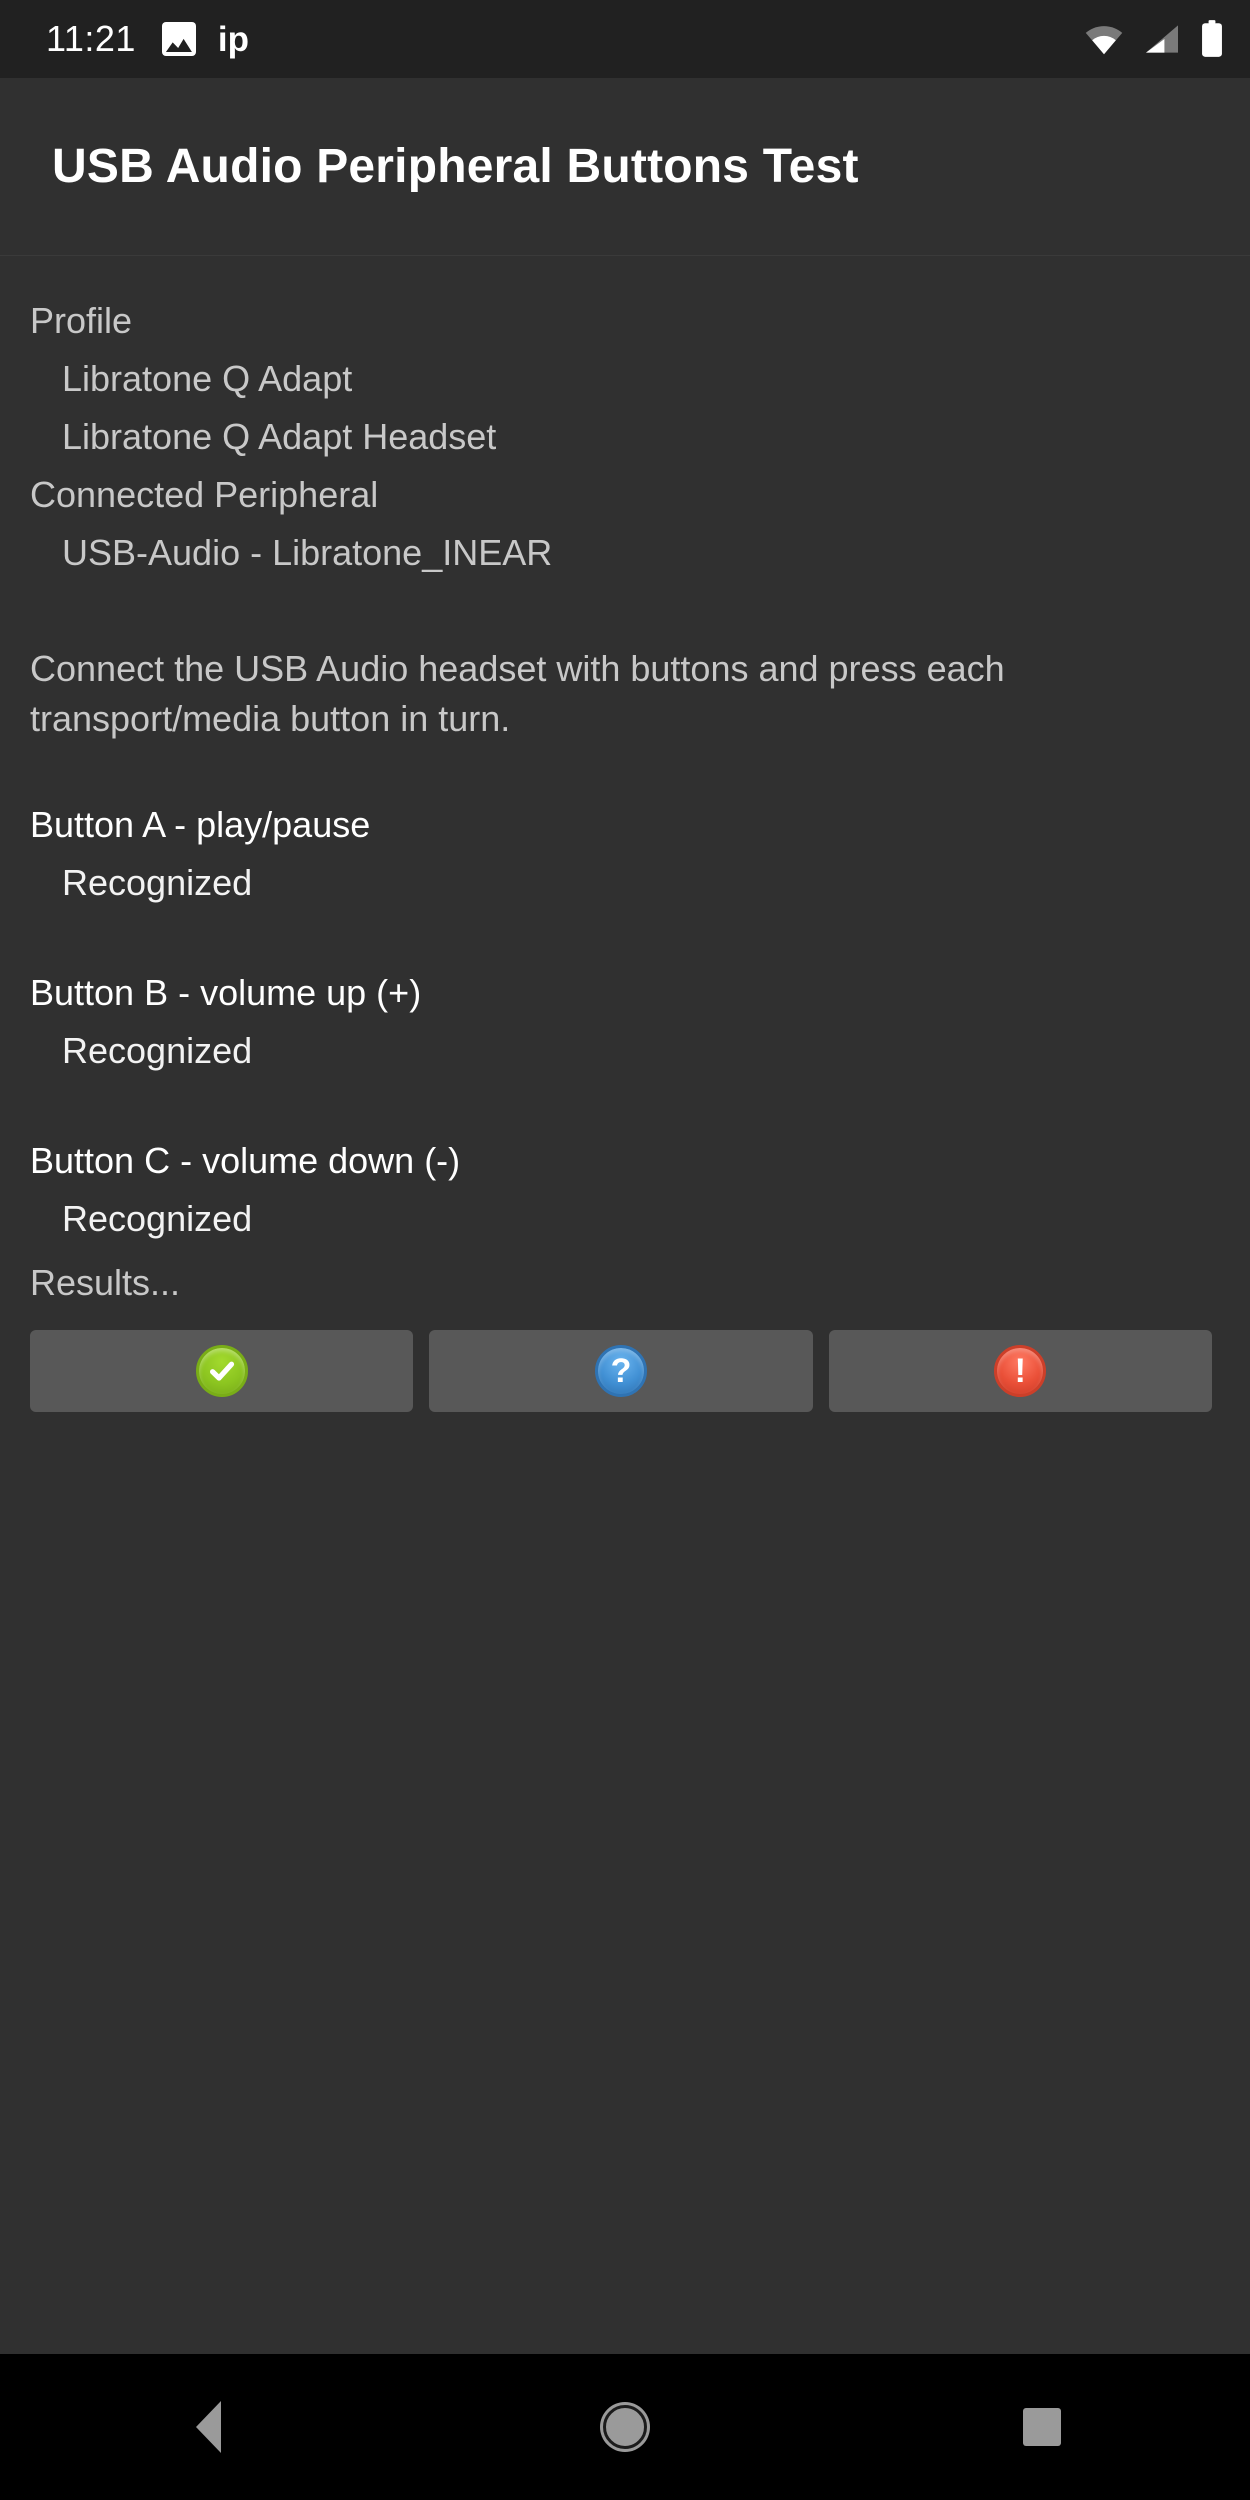 Image resolution: width=1250 pixels, height=2500 pixels. I want to click on nav-recents-button, so click(1042, 2427).